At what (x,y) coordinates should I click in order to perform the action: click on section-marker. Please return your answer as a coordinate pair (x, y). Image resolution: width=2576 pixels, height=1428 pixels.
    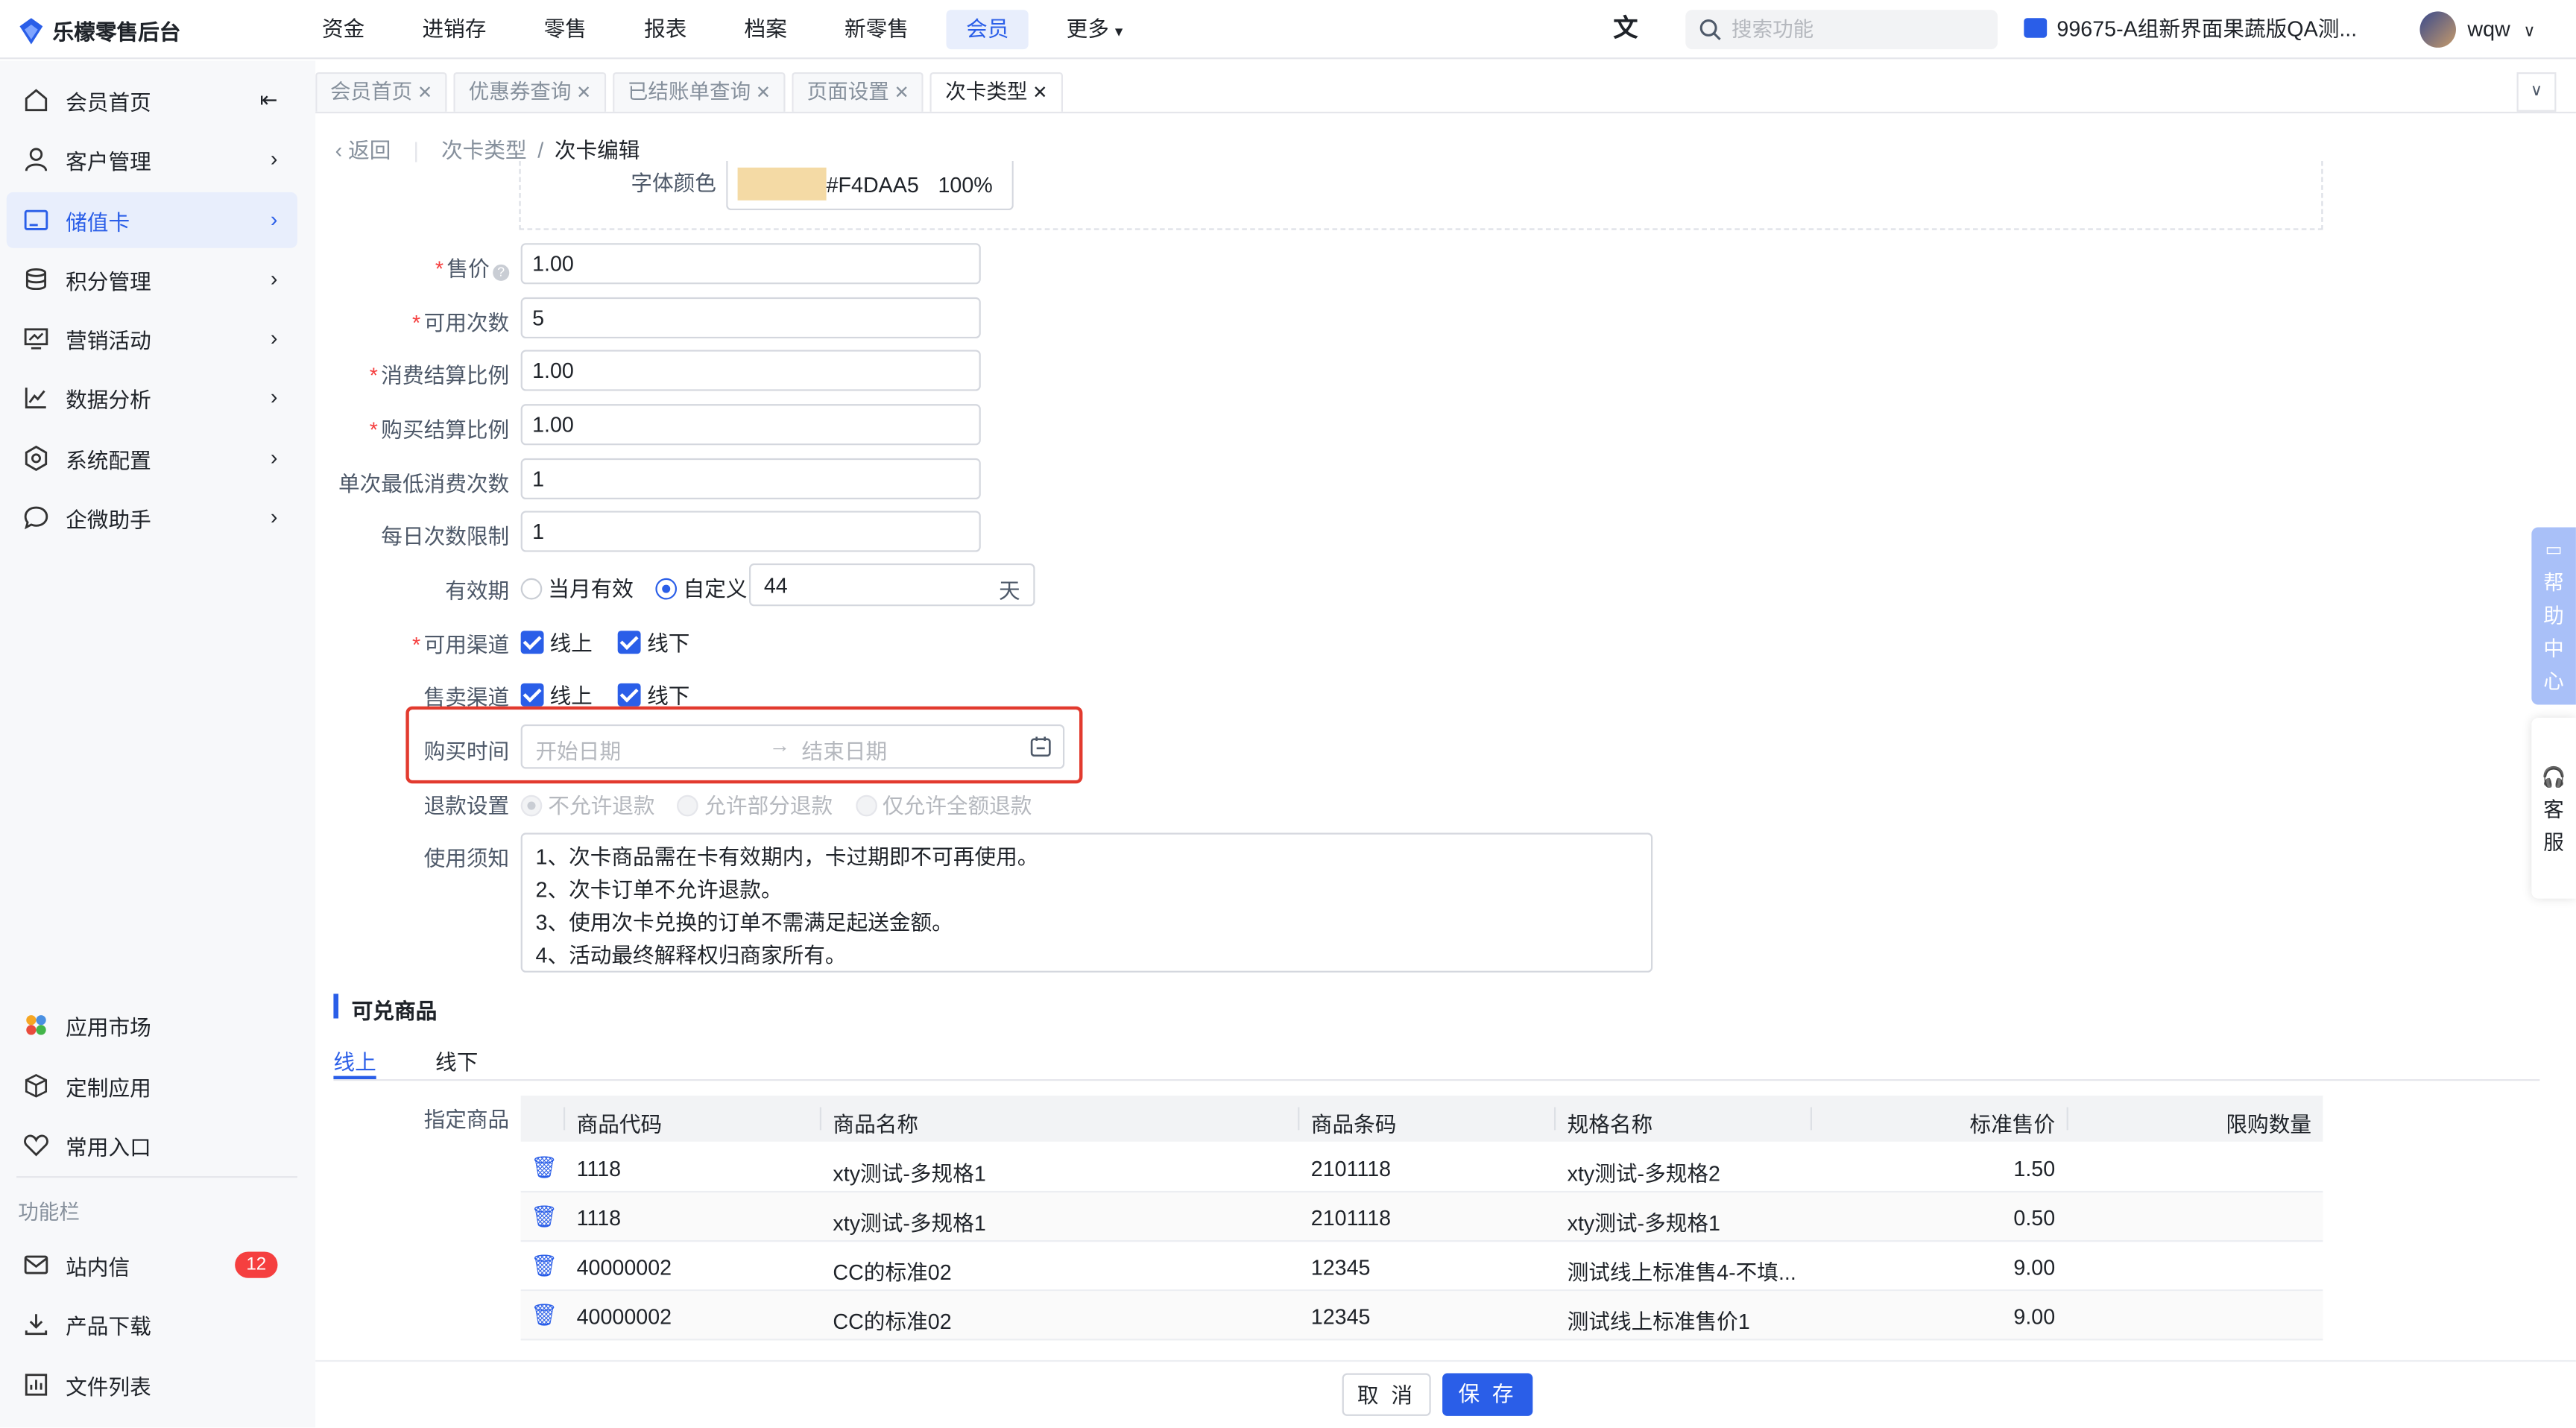
    Looking at the image, I should click on (336, 1006).